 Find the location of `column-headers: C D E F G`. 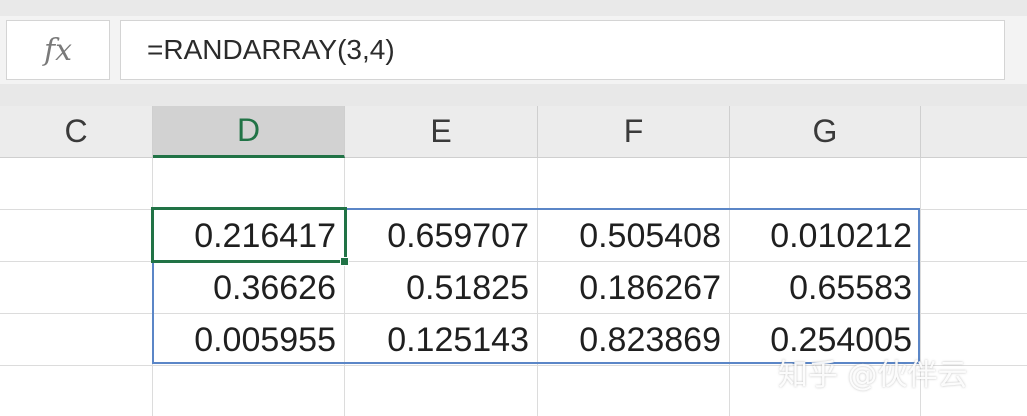

column-headers: C D E F G is located at coordinates (513, 132).